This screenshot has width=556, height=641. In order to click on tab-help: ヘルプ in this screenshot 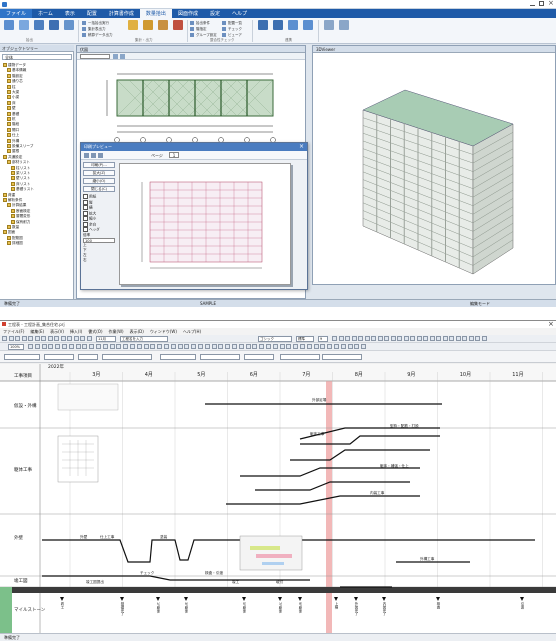, I will do `click(239, 13)`.